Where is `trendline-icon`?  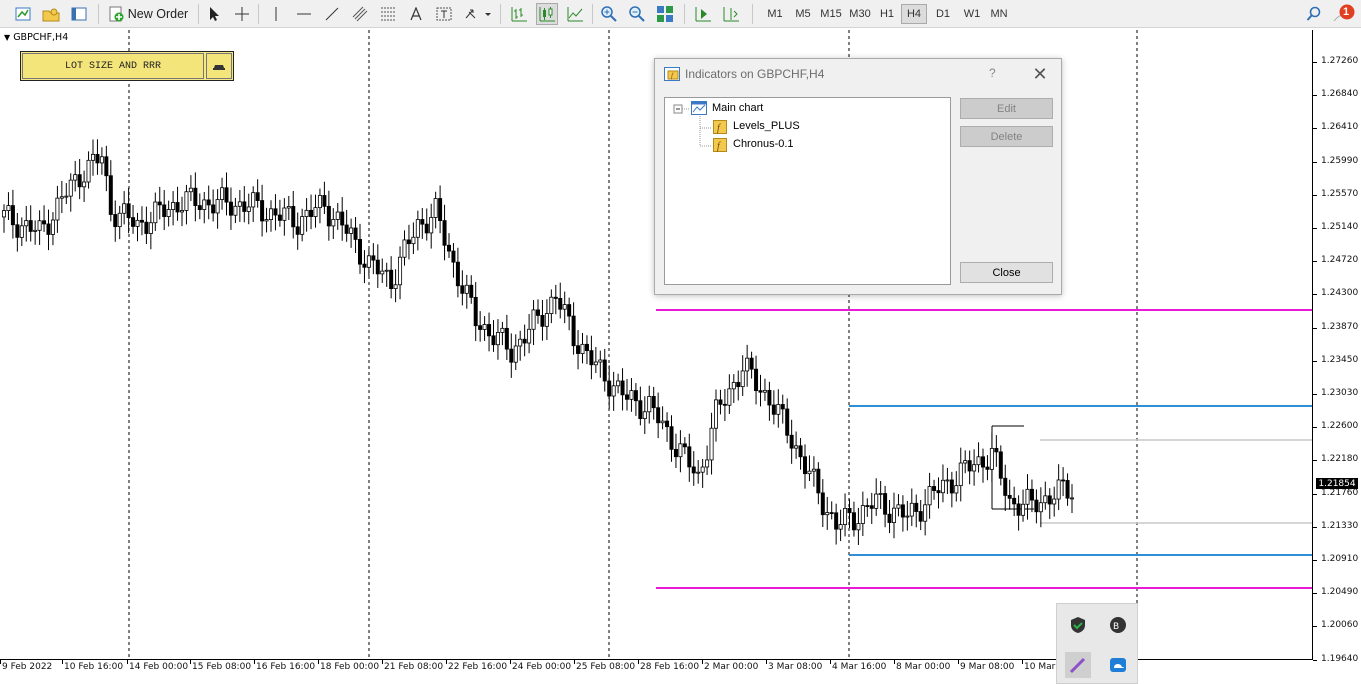 trendline-icon is located at coordinates (332, 14).